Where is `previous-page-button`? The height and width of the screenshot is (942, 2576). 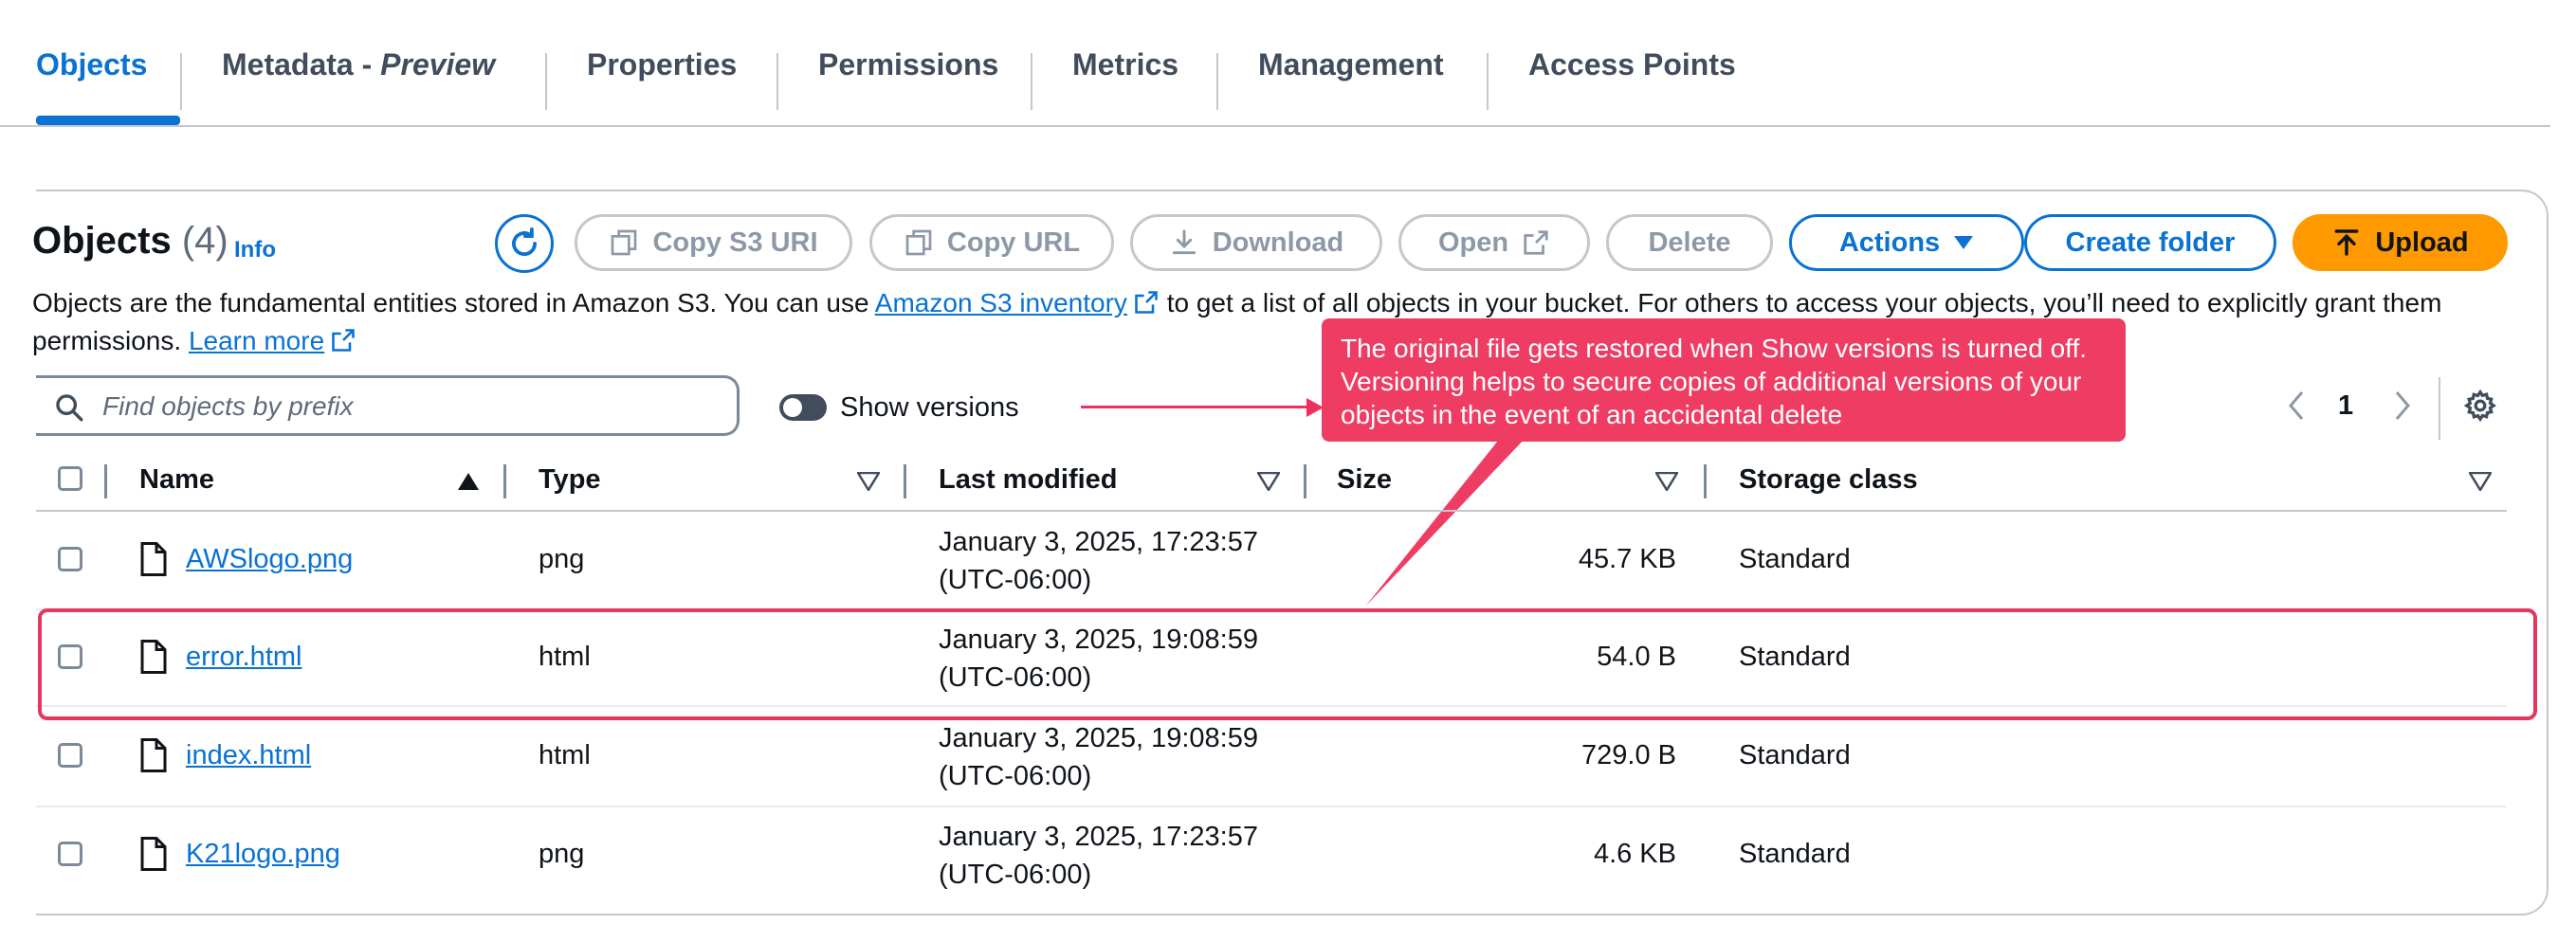 previous-page-button is located at coordinates (2296, 410).